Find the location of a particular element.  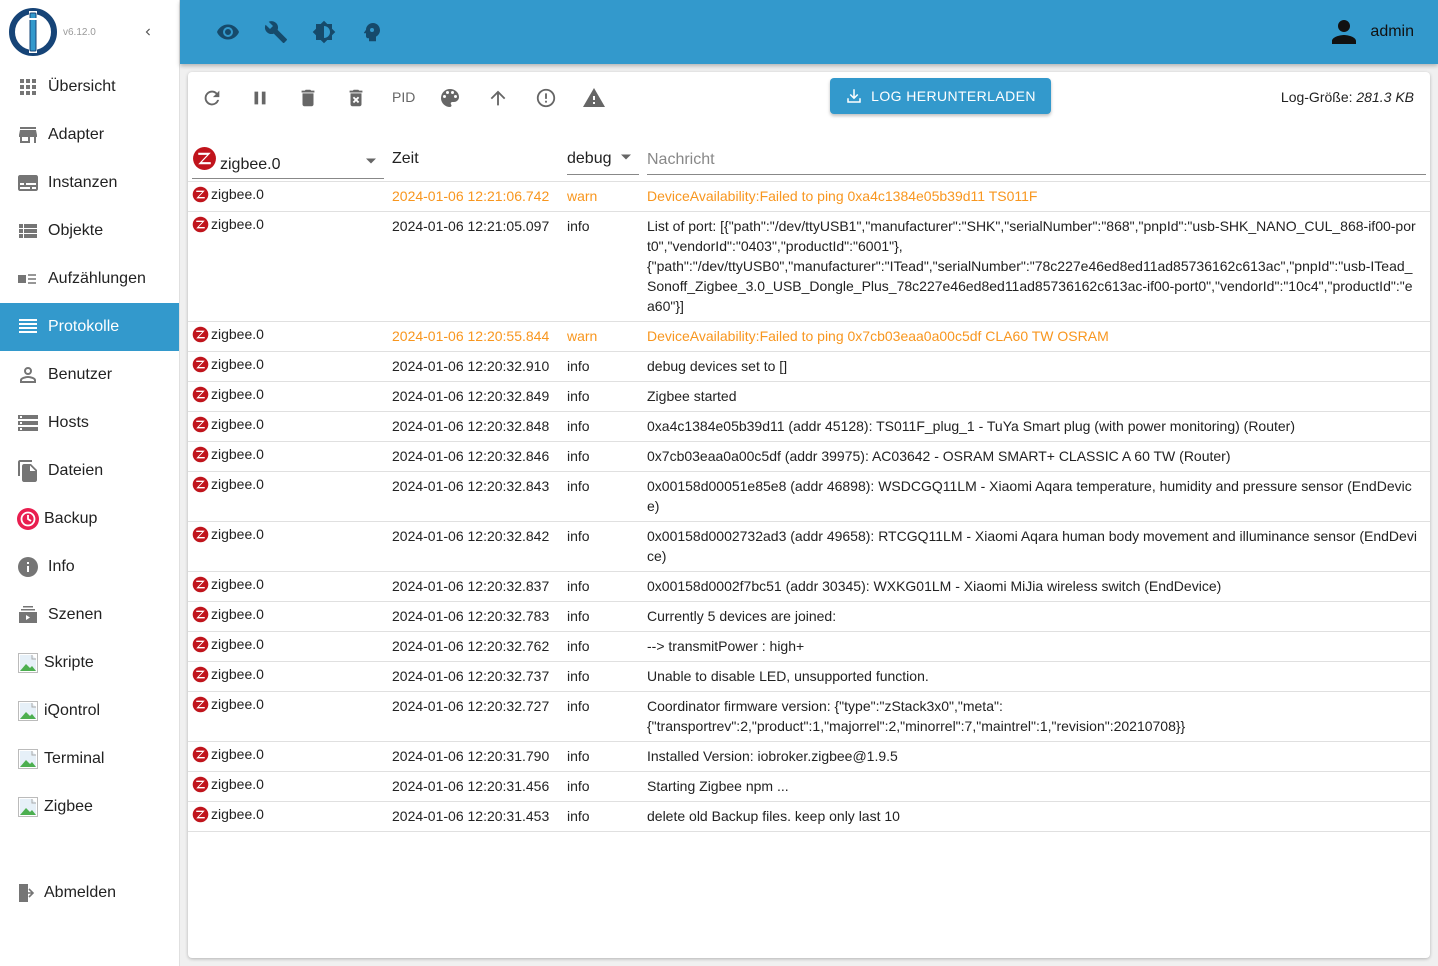

arrow-up-icon is located at coordinates (498, 98).